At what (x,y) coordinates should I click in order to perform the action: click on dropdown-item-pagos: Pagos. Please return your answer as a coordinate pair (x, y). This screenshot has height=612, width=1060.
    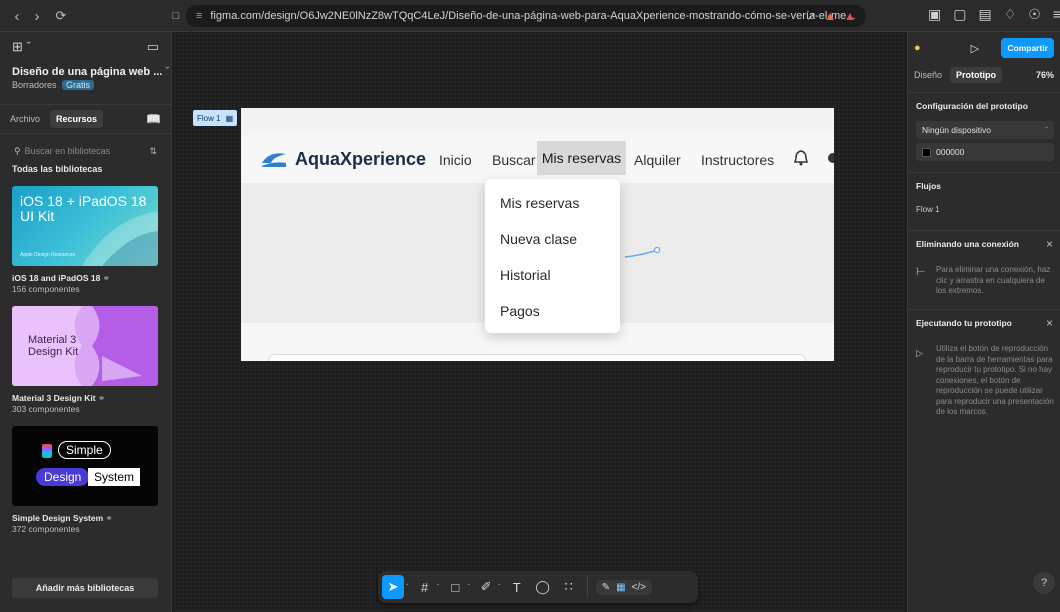
    Looking at the image, I should click on (520, 311).